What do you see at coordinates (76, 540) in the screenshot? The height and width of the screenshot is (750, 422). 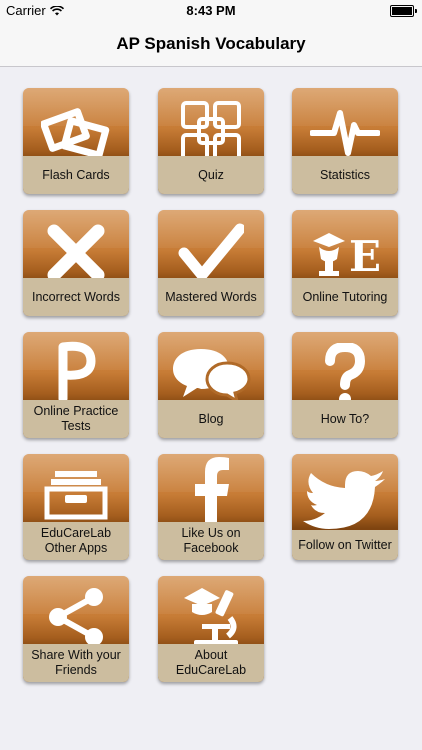 I see `tile-label: EduCareLab Other Apps` at bounding box center [76, 540].